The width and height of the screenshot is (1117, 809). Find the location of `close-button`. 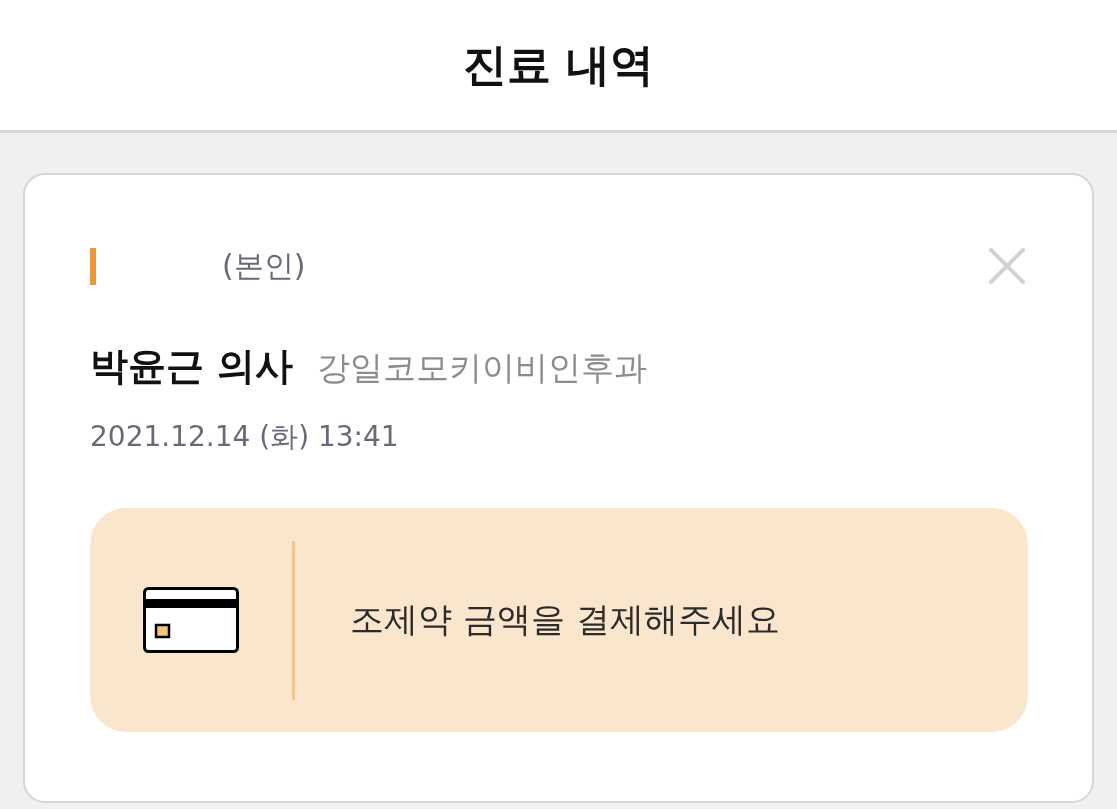

close-button is located at coordinates (1007, 266).